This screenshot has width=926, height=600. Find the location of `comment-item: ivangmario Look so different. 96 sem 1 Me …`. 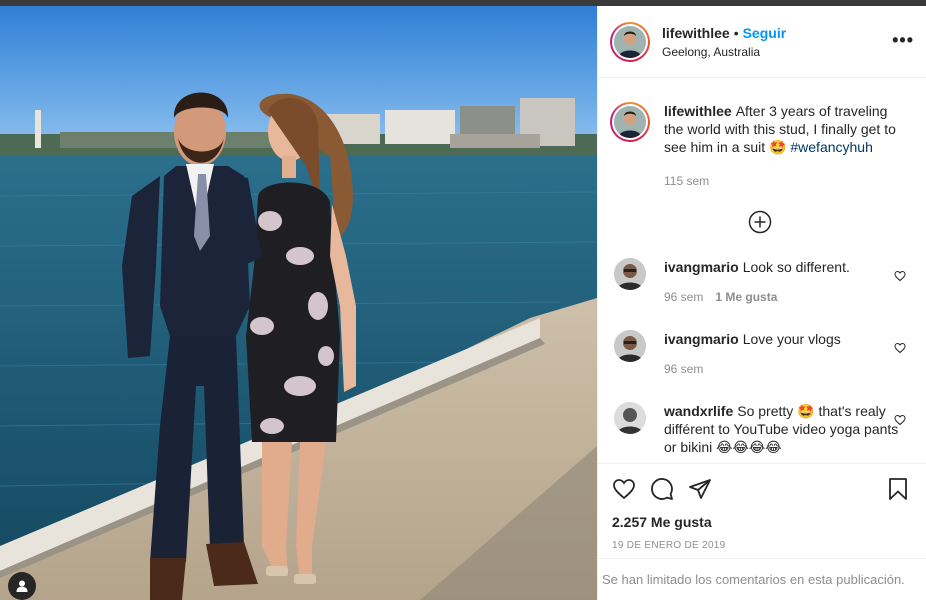

comment-item: ivangmario Look so different. 96 sem 1 Me … is located at coordinates (760, 282).